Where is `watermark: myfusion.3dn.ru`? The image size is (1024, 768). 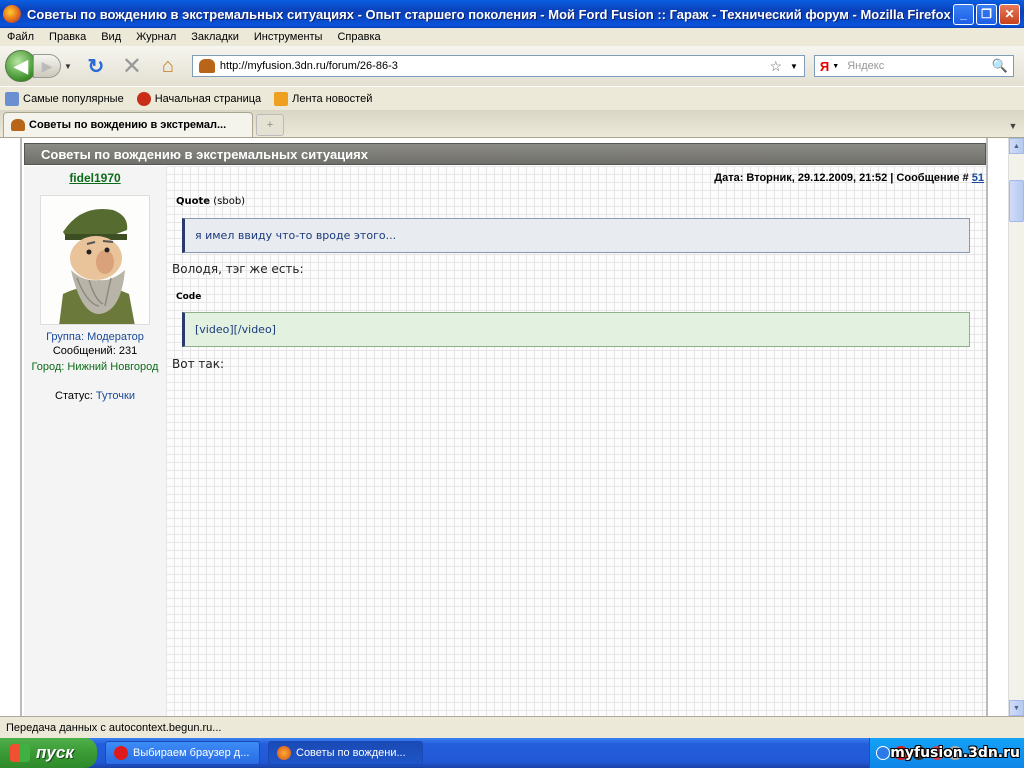 watermark: myfusion.3dn.ru is located at coordinates (955, 753).